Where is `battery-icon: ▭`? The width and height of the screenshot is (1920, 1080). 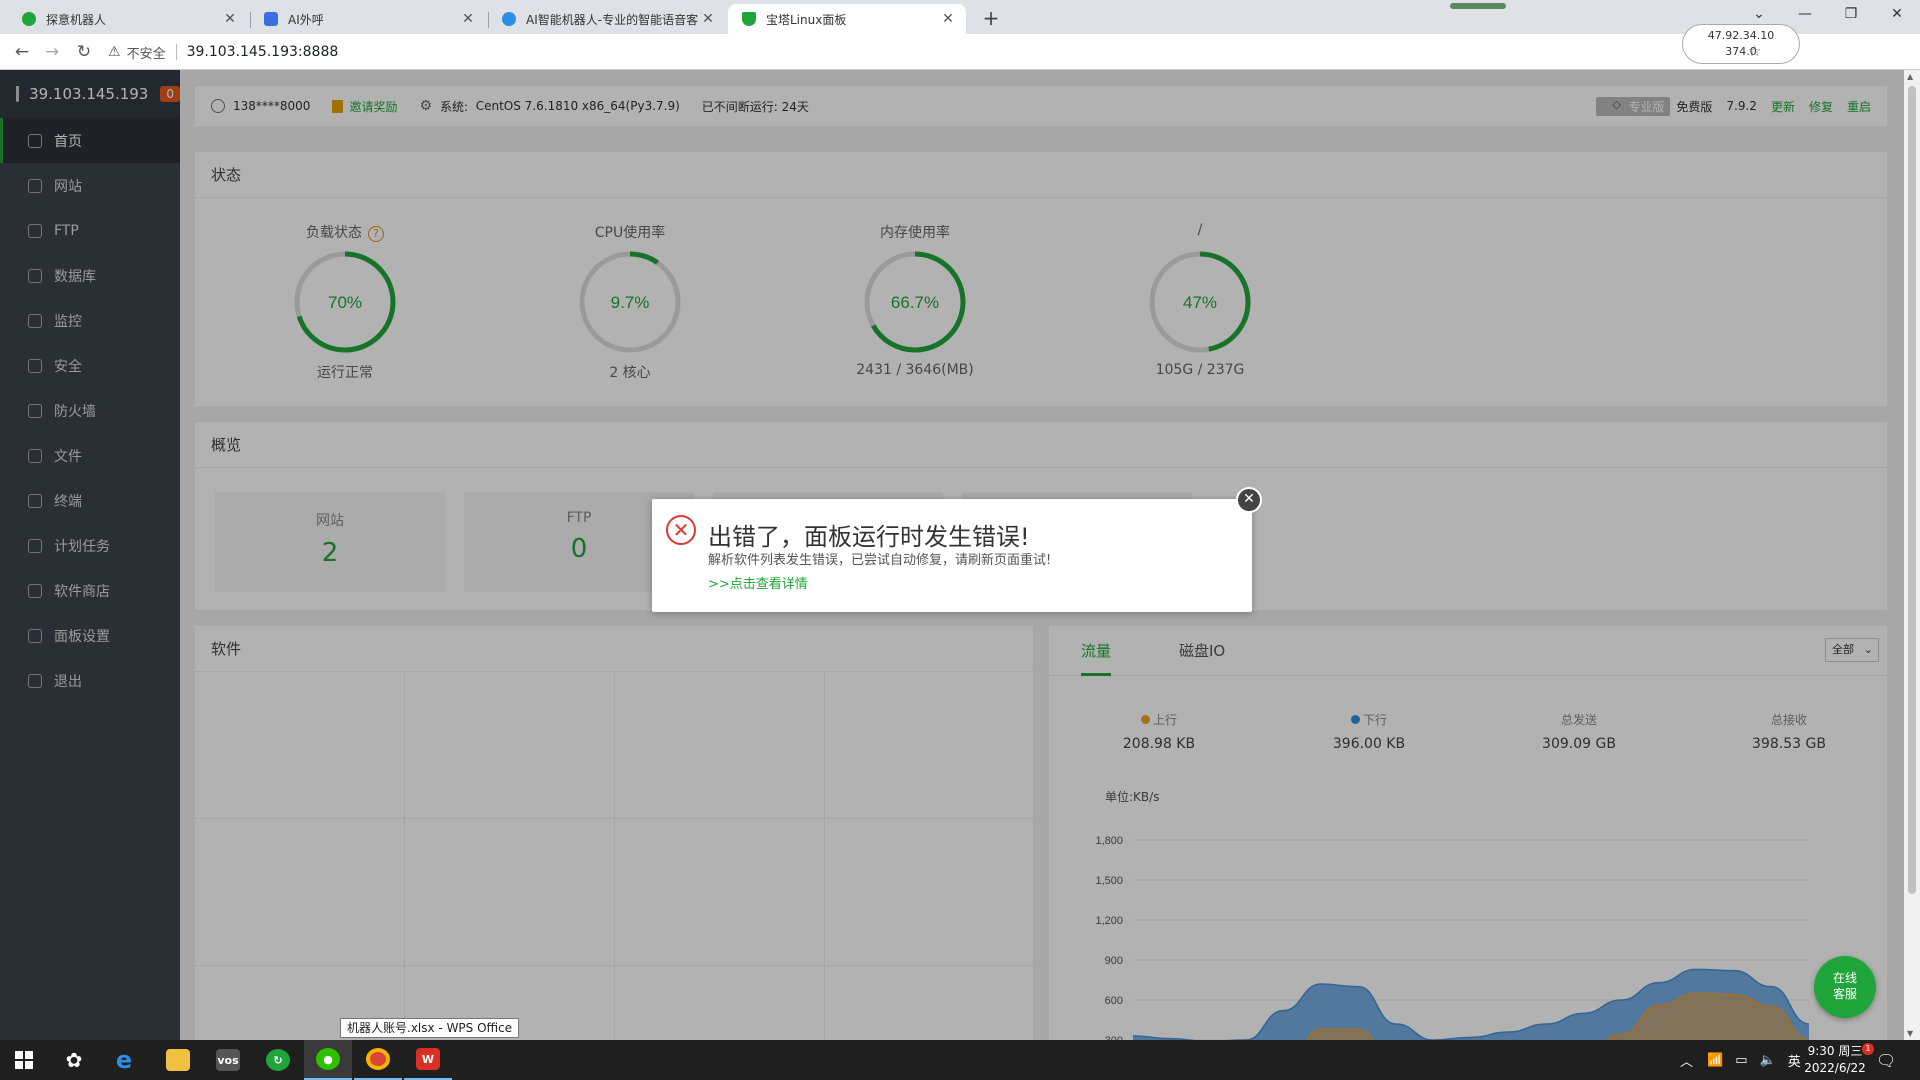
battery-icon: ▭ is located at coordinates (1741, 1060).